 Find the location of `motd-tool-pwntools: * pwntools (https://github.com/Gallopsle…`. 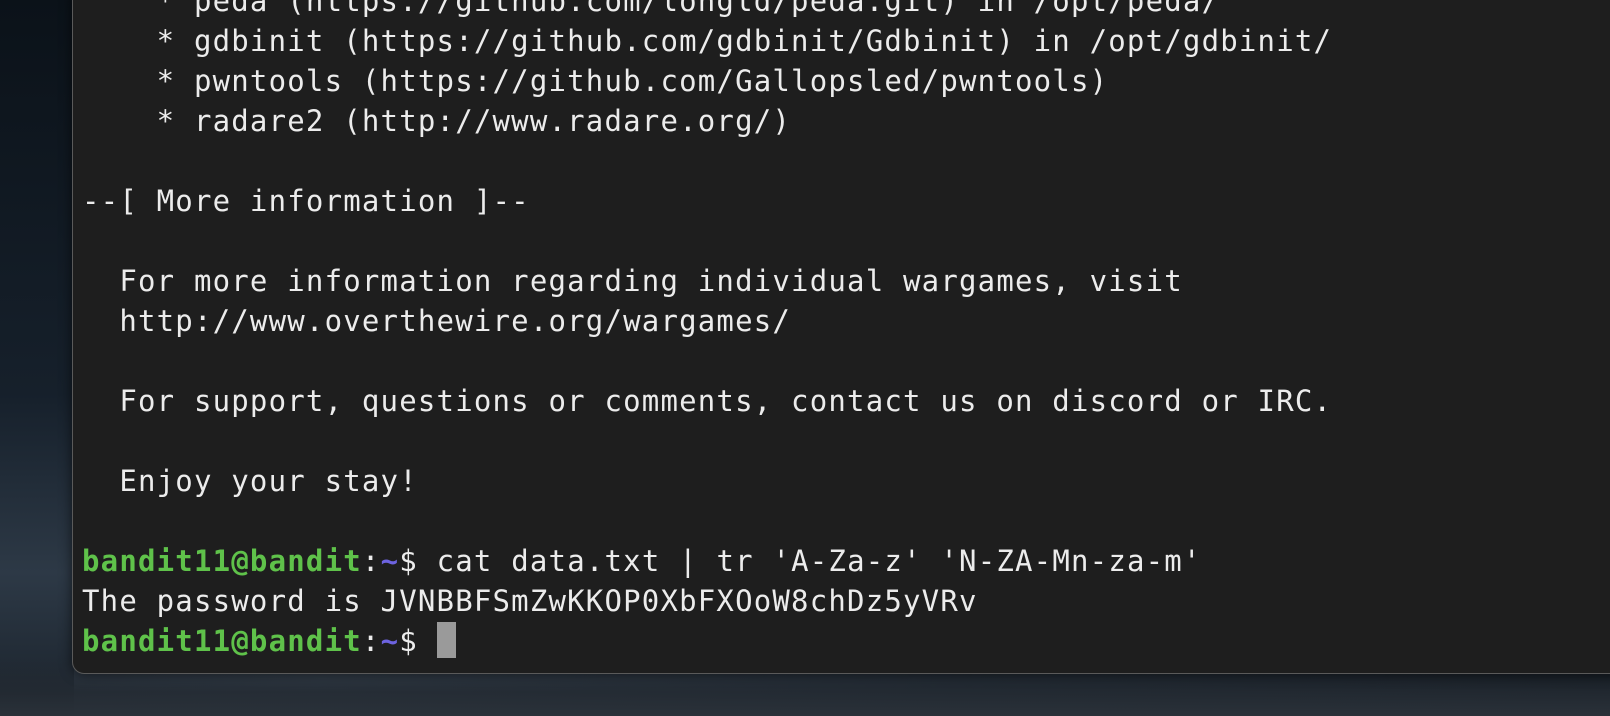

motd-tool-pwntools: * pwntools (https://github.com/Gallopsle… is located at coordinates (595, 81).